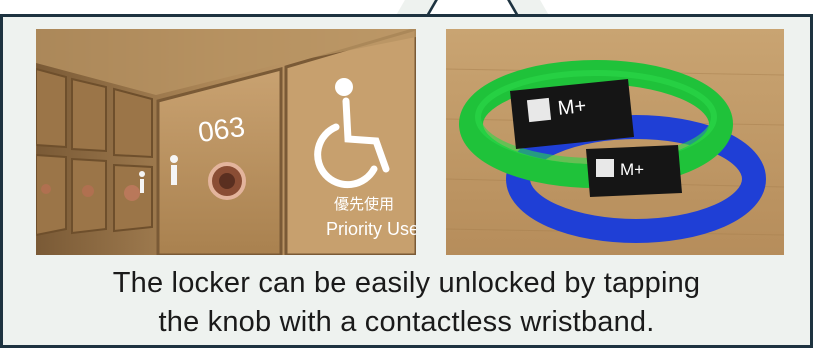 The image size is (816, 351). Describe the element at coordinates (406, 322) in the screenshot. I see `caption-line-2: the knob with a contactless wristband.` at that location.